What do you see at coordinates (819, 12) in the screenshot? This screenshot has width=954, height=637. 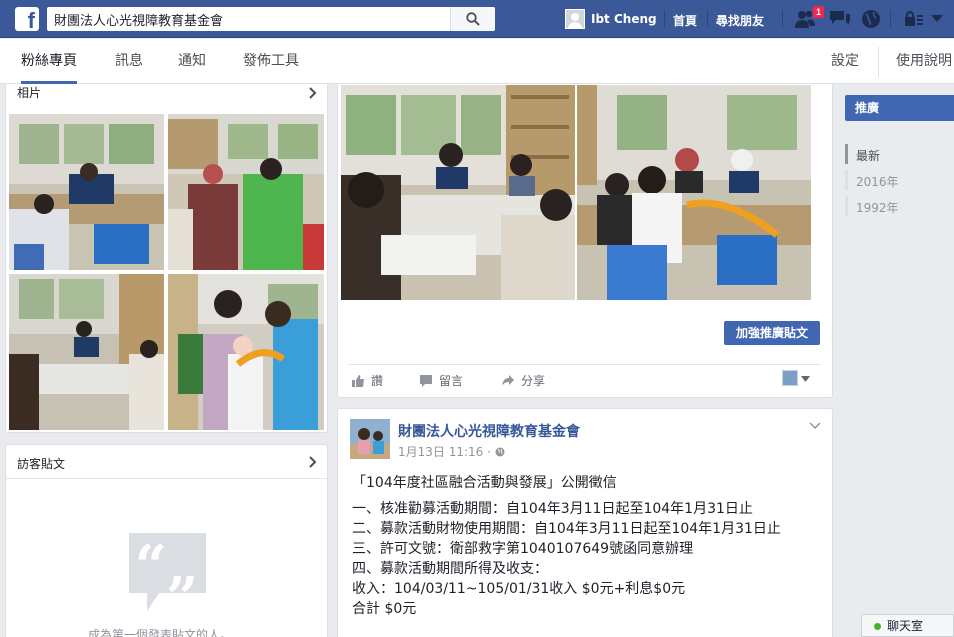 I see `friend-requests-badge: 1` at bounding box center [819, 12].